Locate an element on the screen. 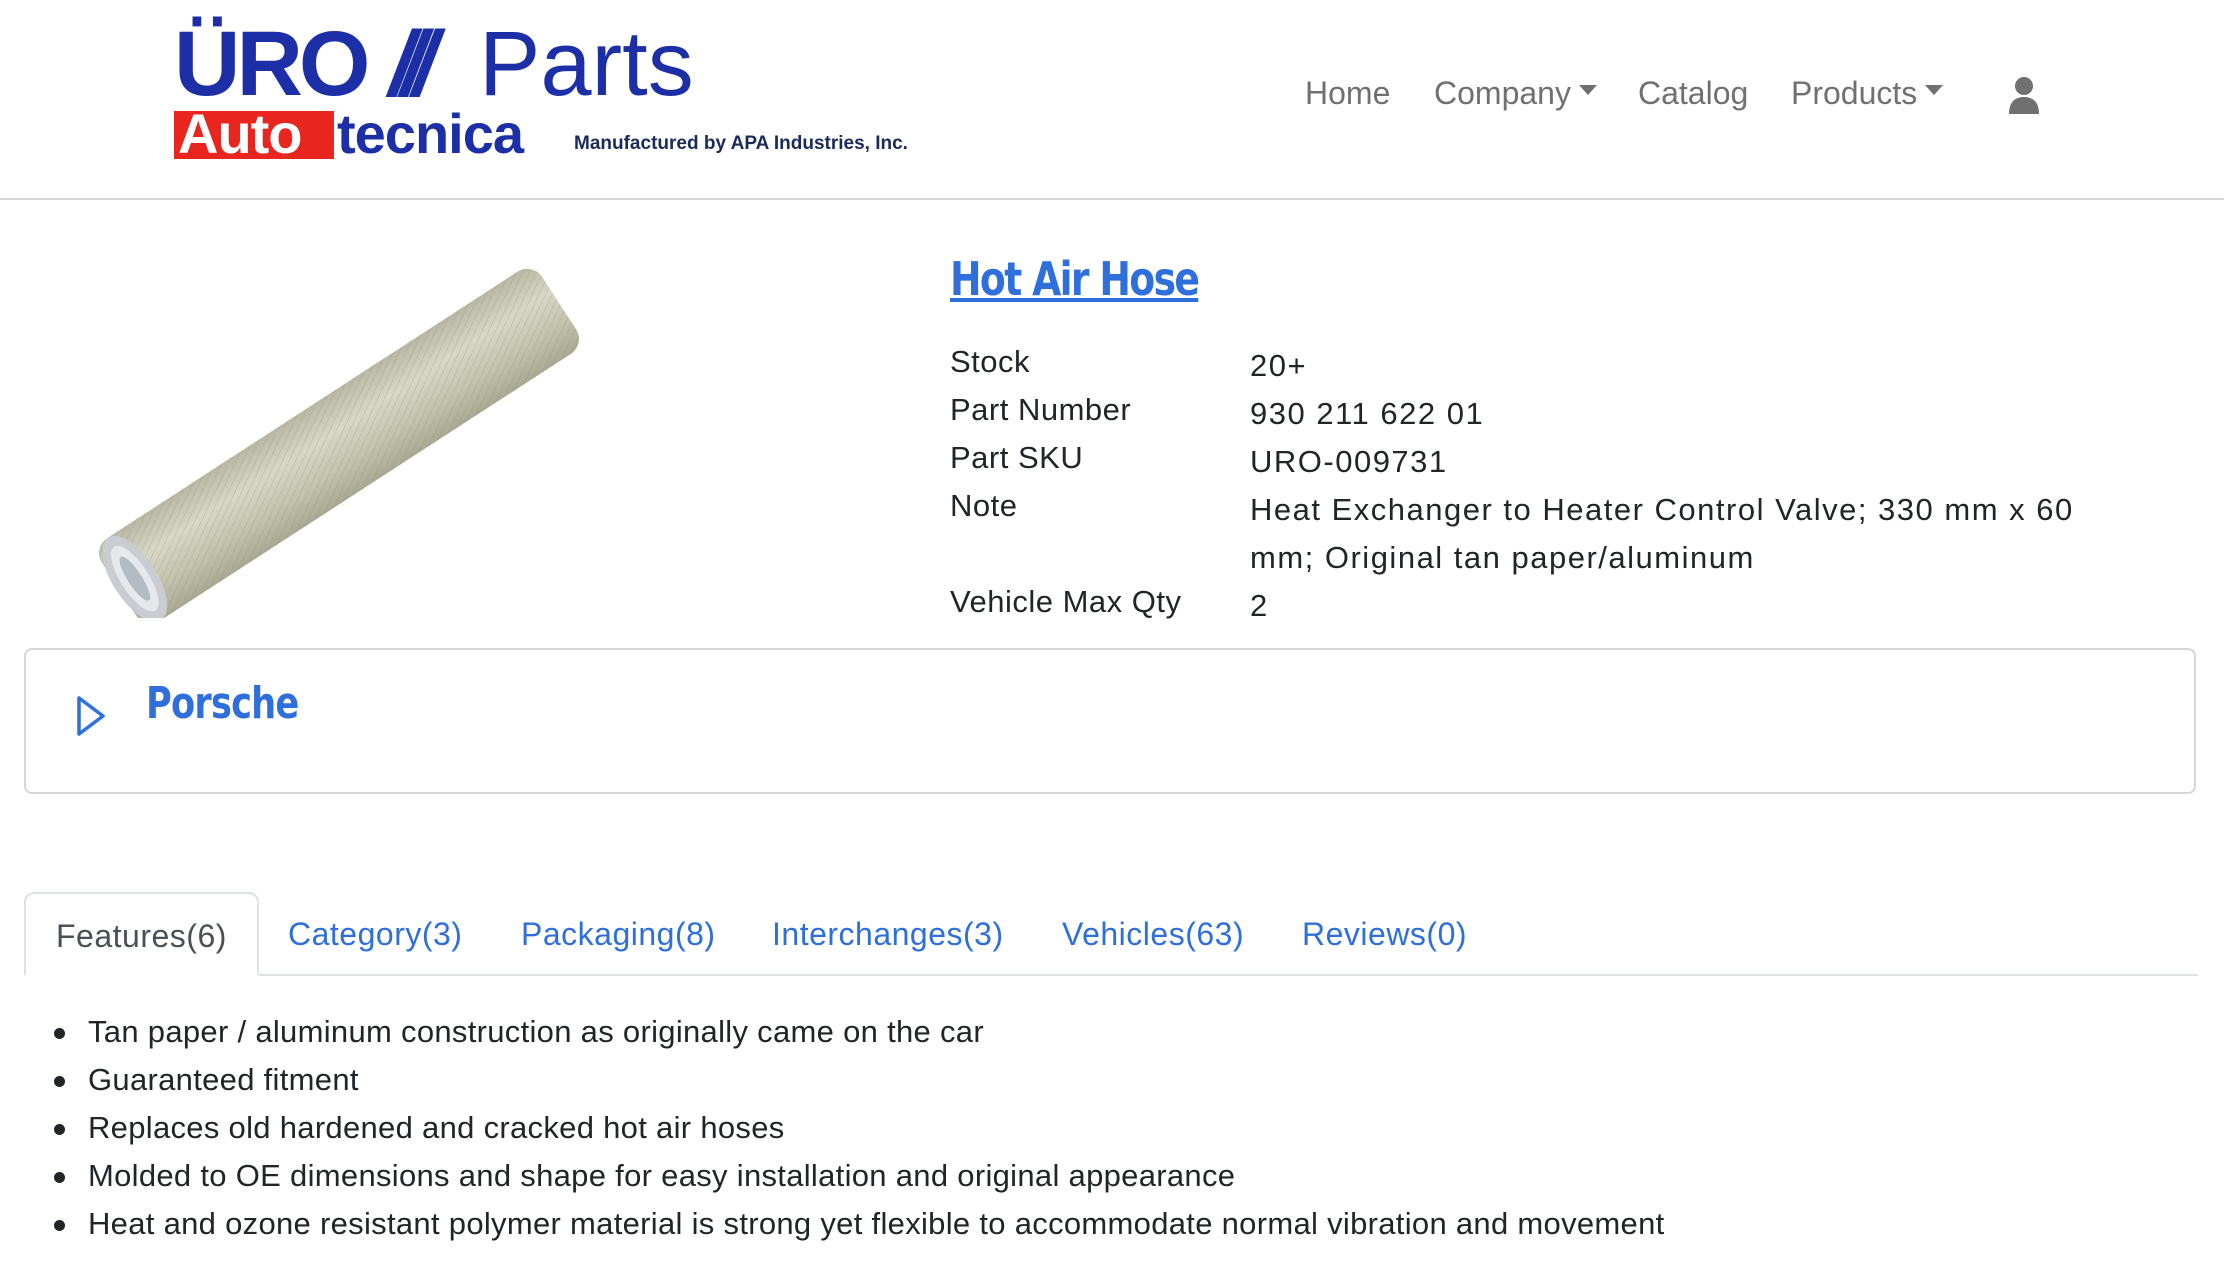 The height and width of the screenshot is (1264, 2224). spec-part-number-value: 930 211 622 01 is located at coordinates (1367, 413).